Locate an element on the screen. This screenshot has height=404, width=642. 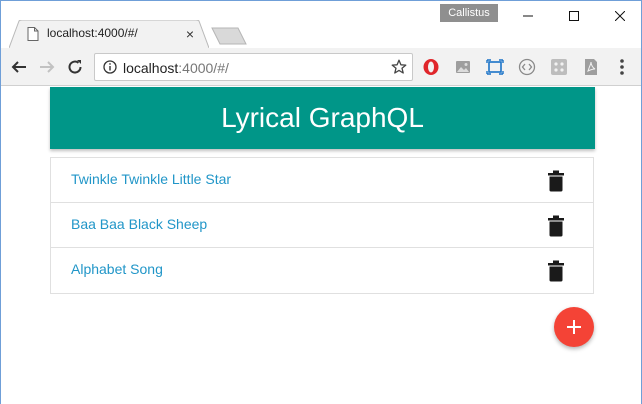
new-tab-shape is located at coordinates (229, 36).